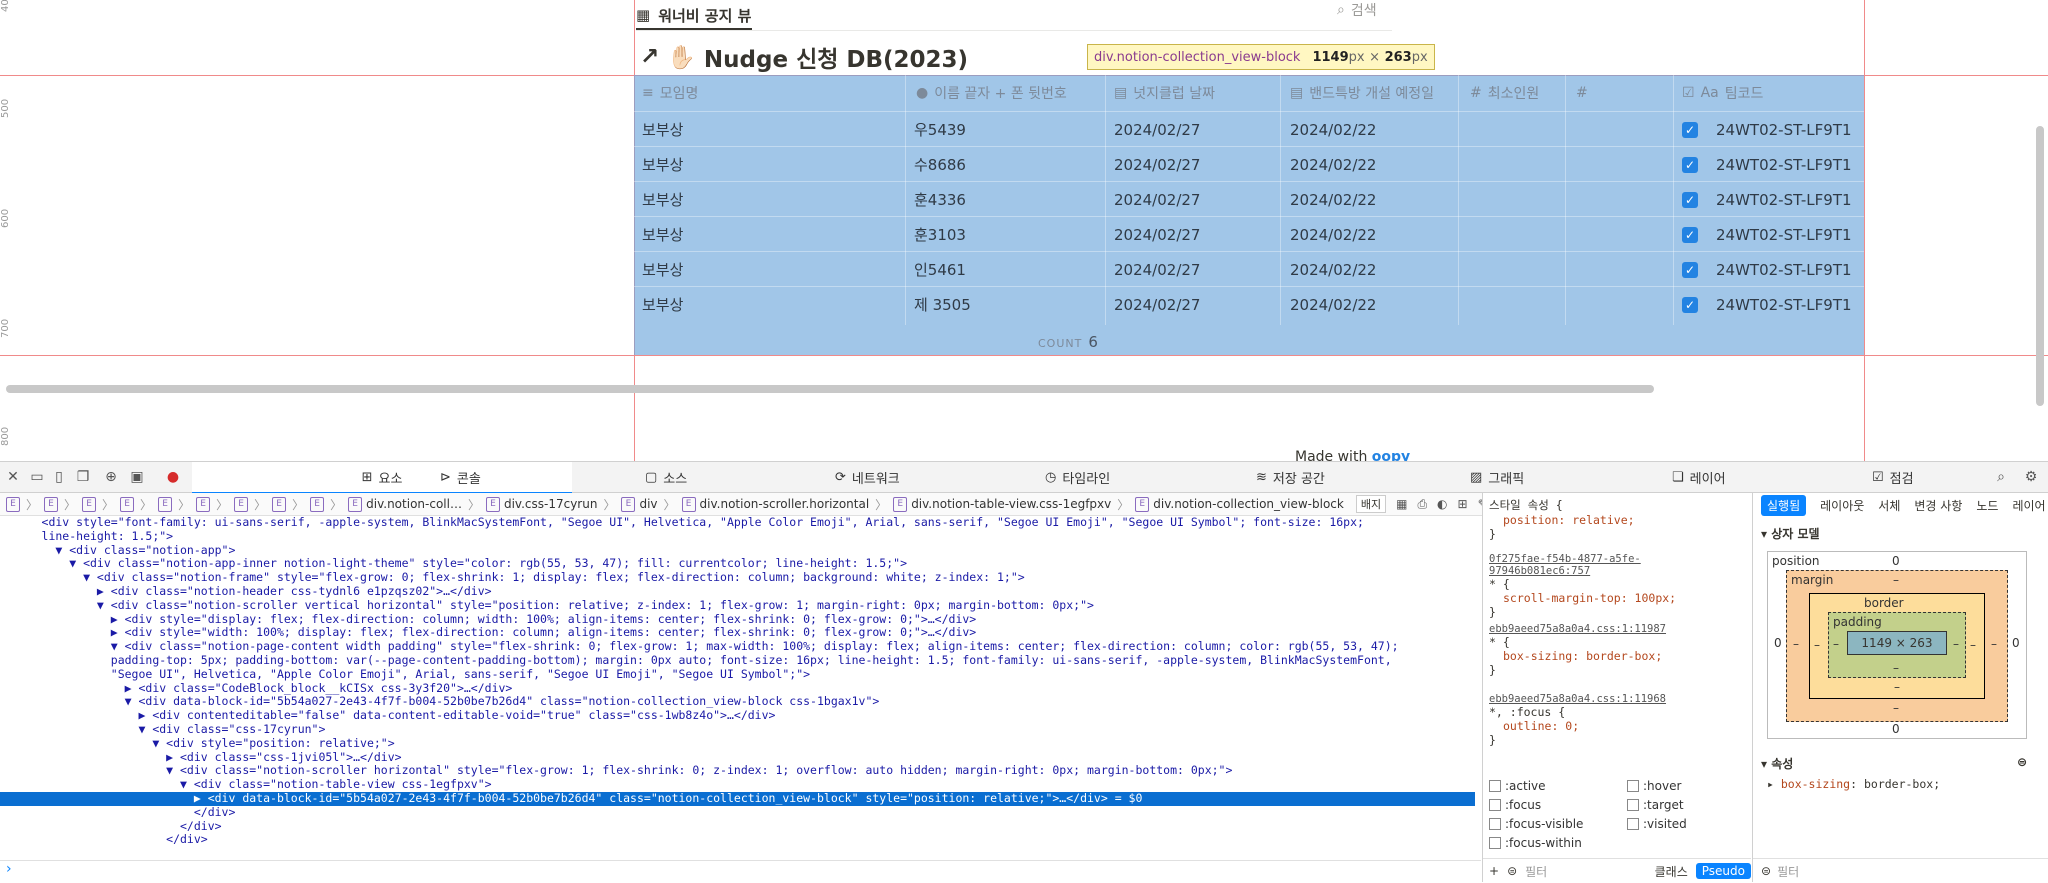  I want to click on rule-declaration: position: relative;, so click(1614, 520).